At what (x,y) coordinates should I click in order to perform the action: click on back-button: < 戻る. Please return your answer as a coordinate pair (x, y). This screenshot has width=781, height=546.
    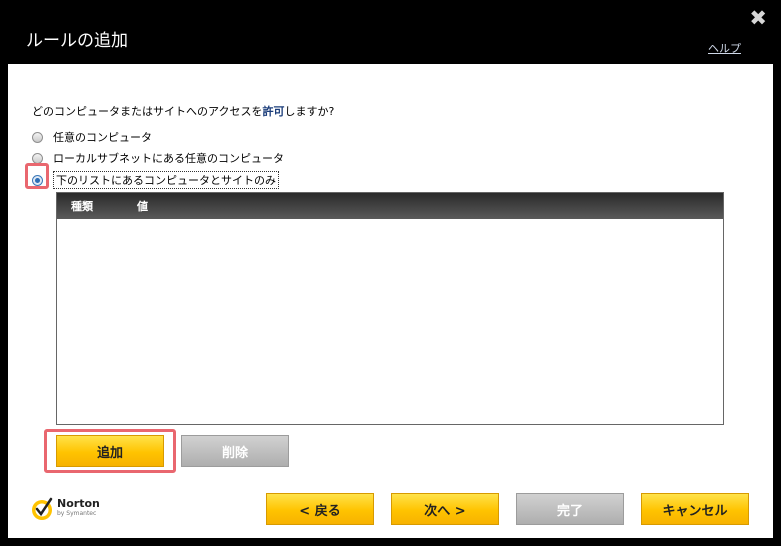
    Looking at the image, I should click on (320, 509).